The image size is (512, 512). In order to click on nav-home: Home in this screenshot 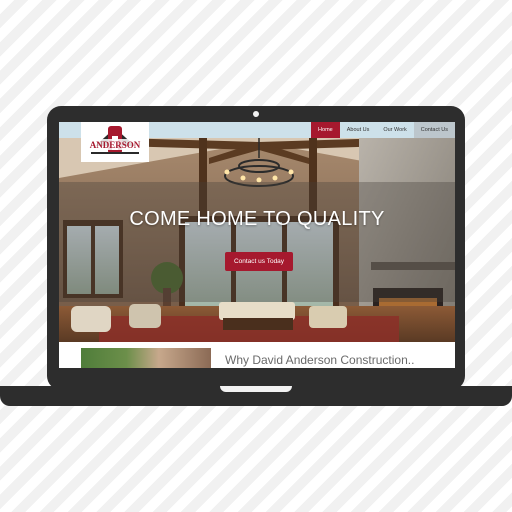, I will do `click(325, 130)`.